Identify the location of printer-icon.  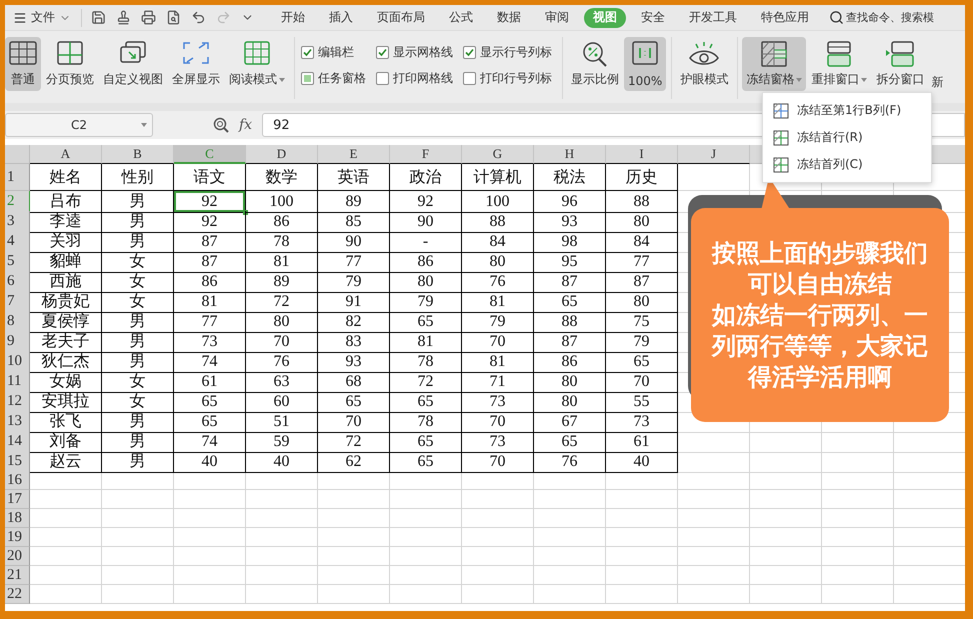
(148, 17).